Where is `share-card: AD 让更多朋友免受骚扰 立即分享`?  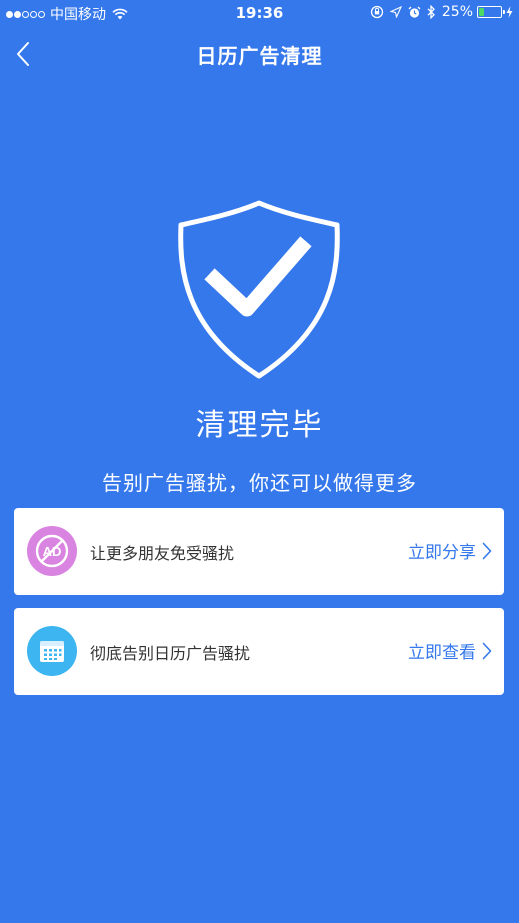 share-card: AD 让更多朋友免受骚扰 立即分享 is located at coordinates (259, 551).